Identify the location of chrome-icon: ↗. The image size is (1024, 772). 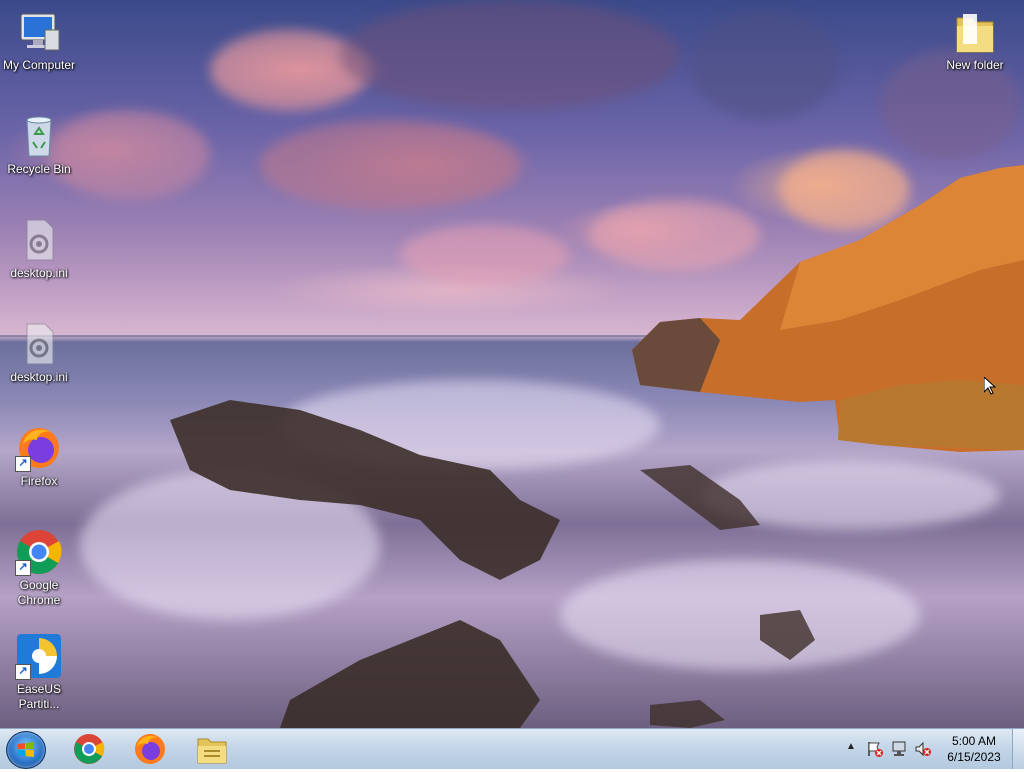
(39, 552).